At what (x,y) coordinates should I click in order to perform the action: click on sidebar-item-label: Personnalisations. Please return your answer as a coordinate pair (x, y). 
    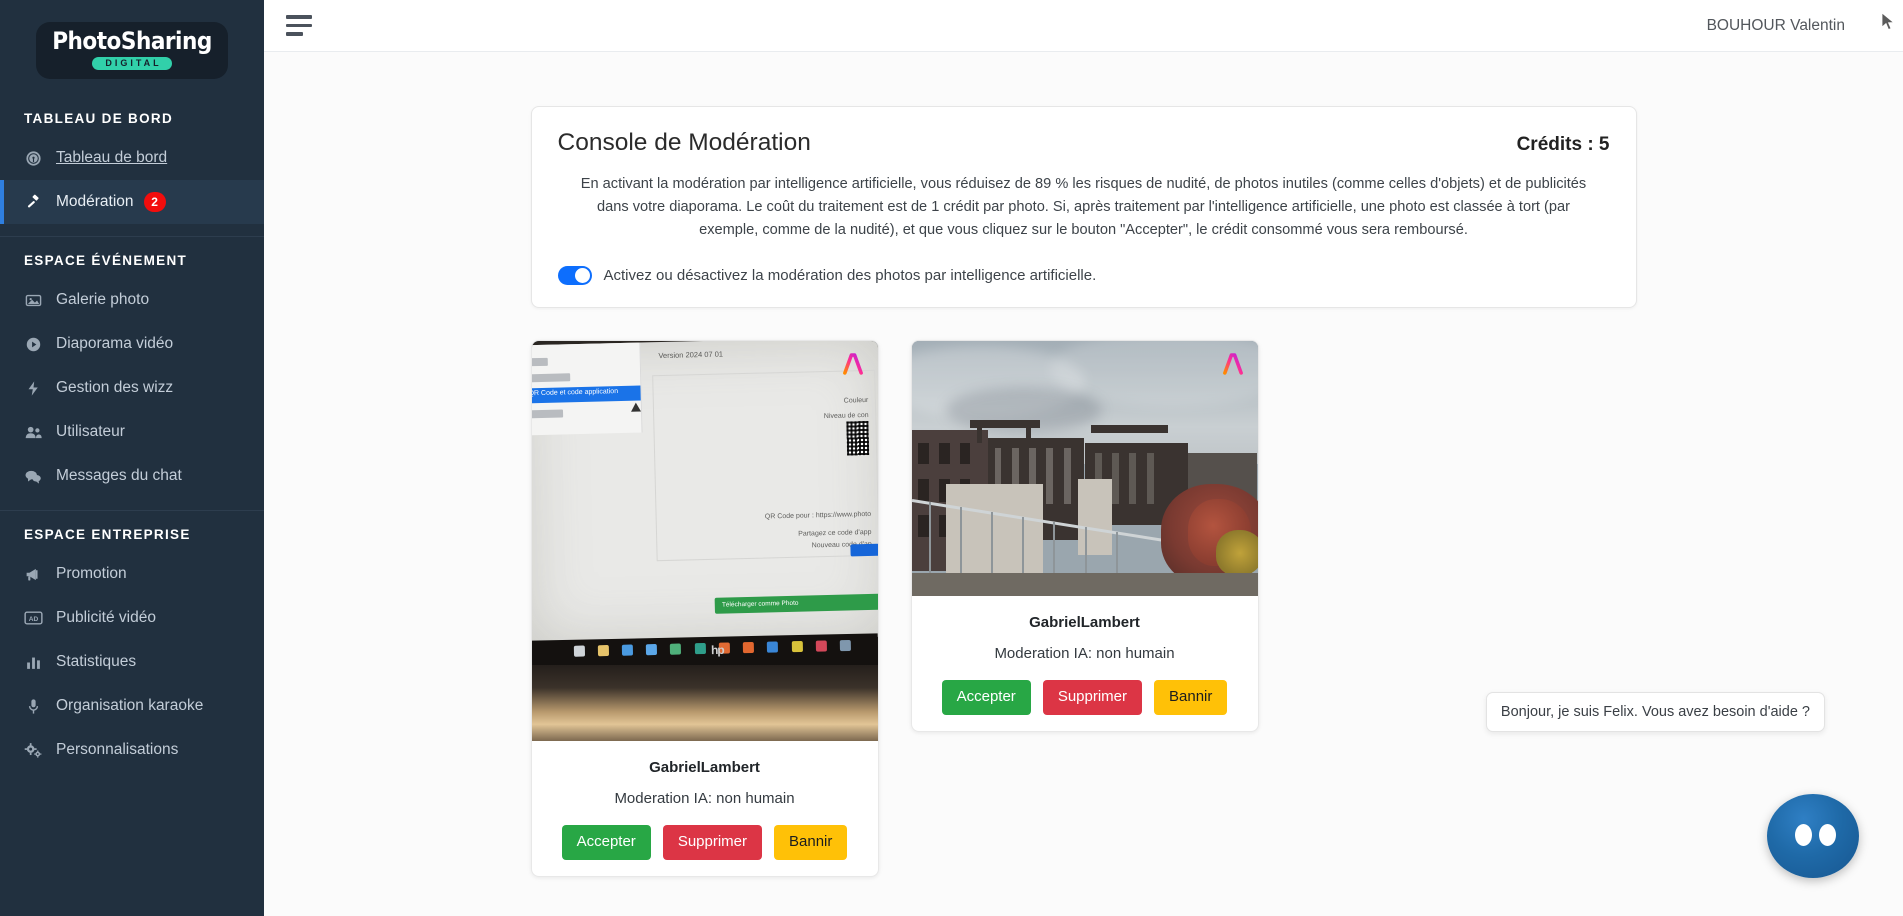
    Looking at the image, I should click on (117, 749).